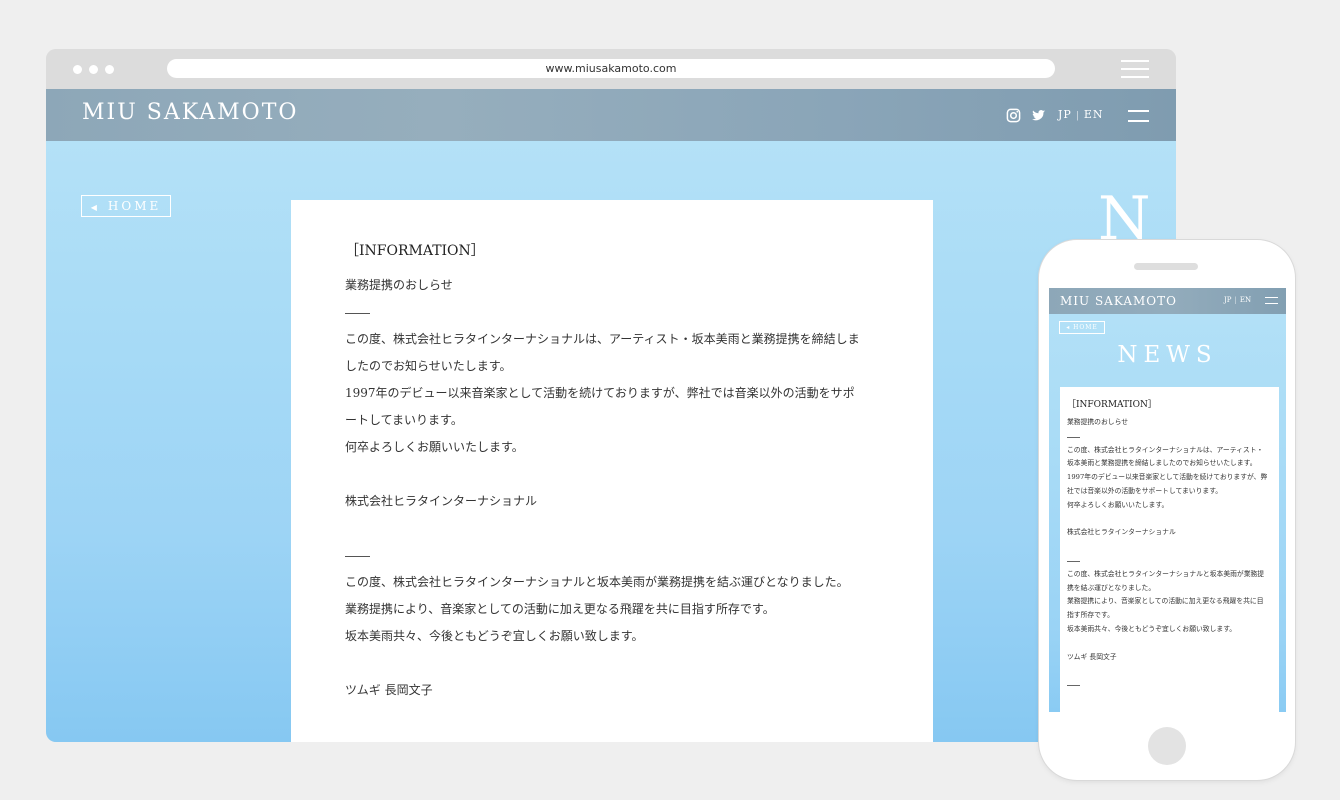  What do you see at coordinates (434, 447) in the screenshot?
I see `article-line: 何卒よろしくお願いいたします。` at bounding box center [434, 447].